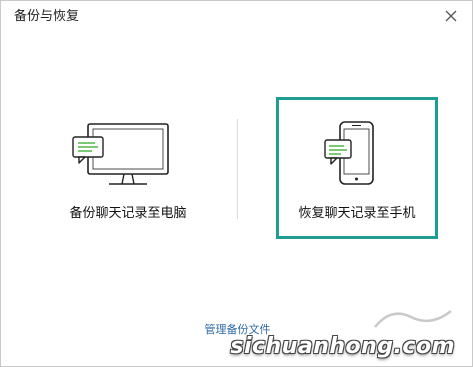 The height and width of the screenshot is (367, 473). What do you see at coordinates (47, 16) in the screenshot?
I see `window-title: 备份与恢复` at bounding box center [47, 16].